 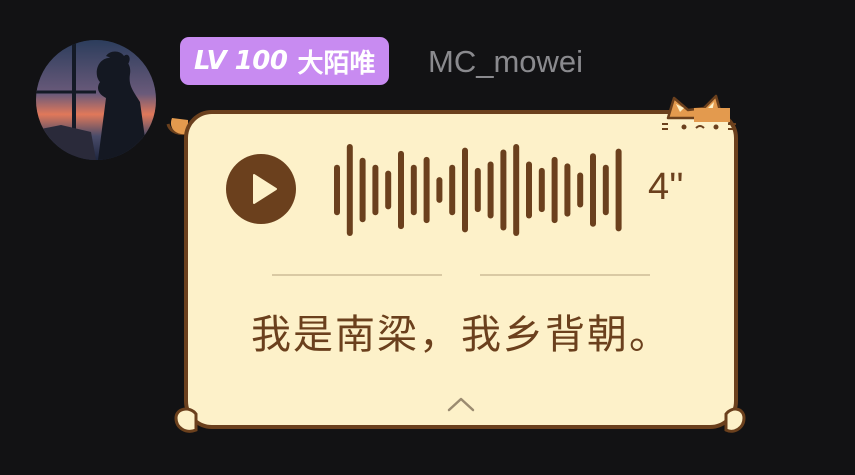 I want to click on play-icon, so click(x=265, y=189).